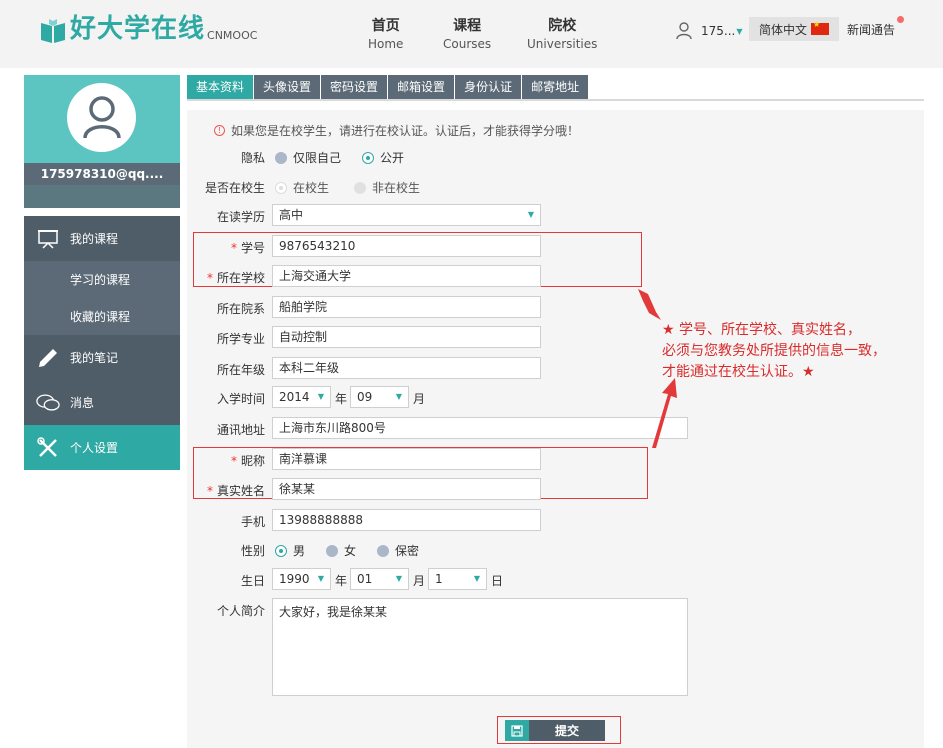 Image resolution: width=943 pixels, height=748 pixels. What do you see at coordinates (406, 459) in the screenshot?
I see `nickname-input: 南洋慕课` at bounding box center [406, 459].